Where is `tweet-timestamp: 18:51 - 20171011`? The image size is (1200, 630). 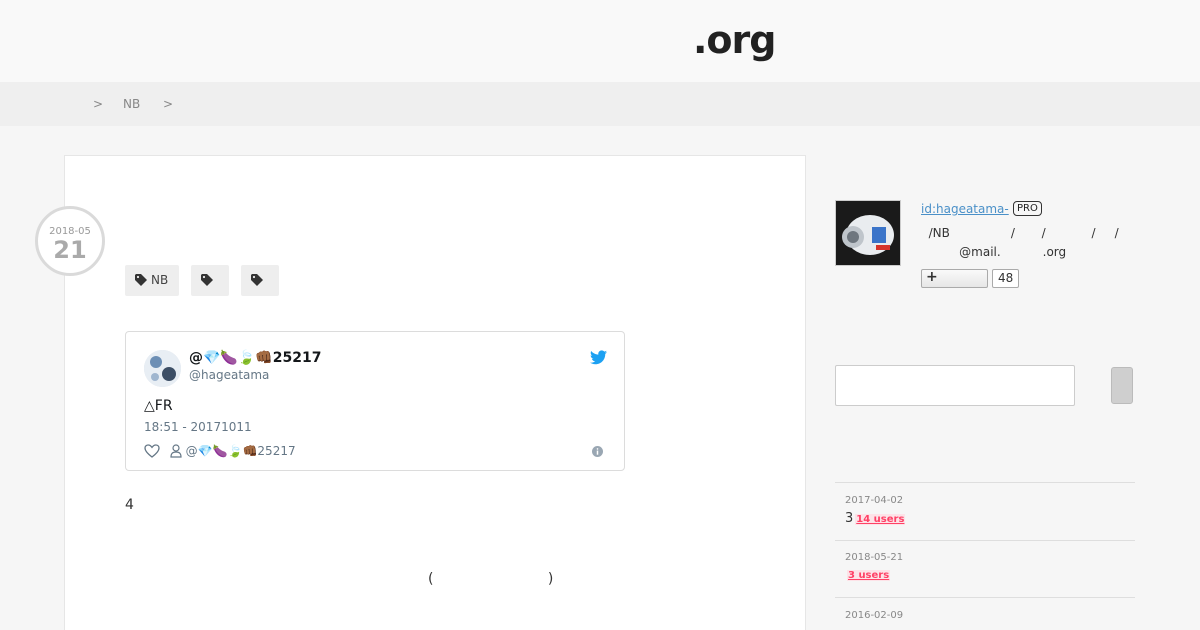
tweet-timestamp: 18:51 - 20171011 is located at coordinates (198, 427).